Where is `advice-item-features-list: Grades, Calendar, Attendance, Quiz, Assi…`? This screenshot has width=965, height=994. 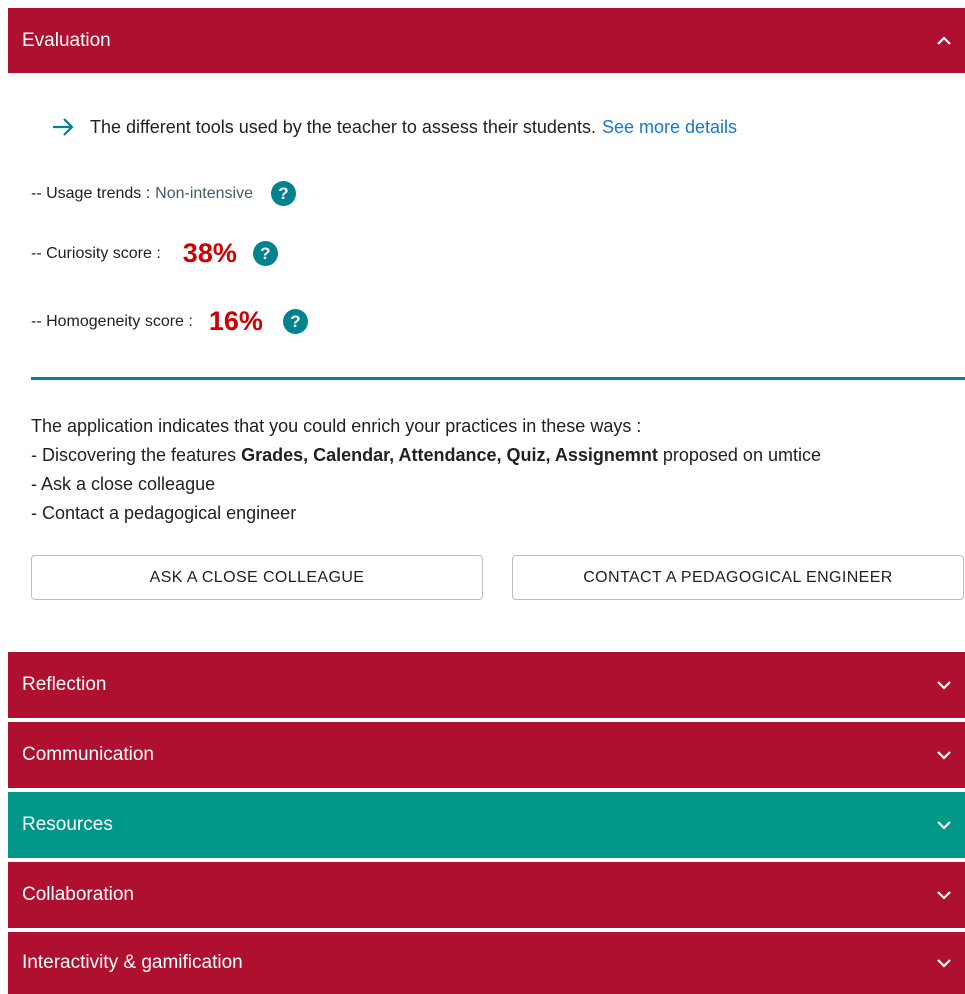
advice-item-features-list: Grades, Calendar, Attendance, Quiz, Assi… is located at coordinates (449, 455).